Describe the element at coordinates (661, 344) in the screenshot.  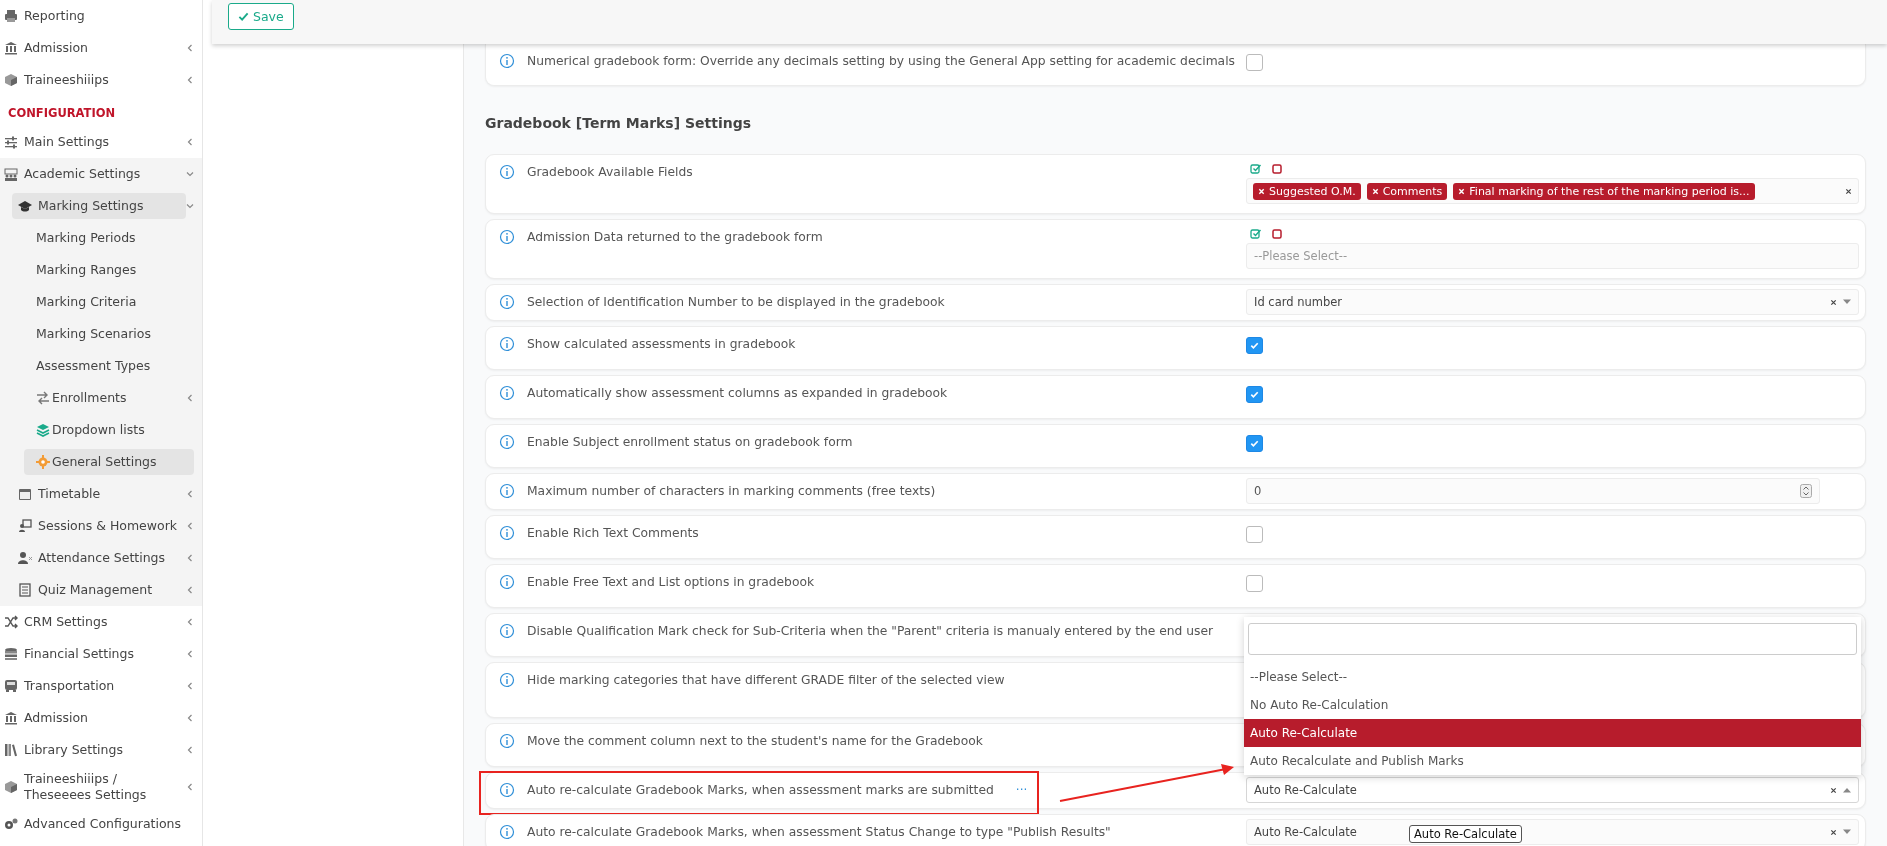
I see `setting-label: Show calculated assessments in gradebook` at that location.